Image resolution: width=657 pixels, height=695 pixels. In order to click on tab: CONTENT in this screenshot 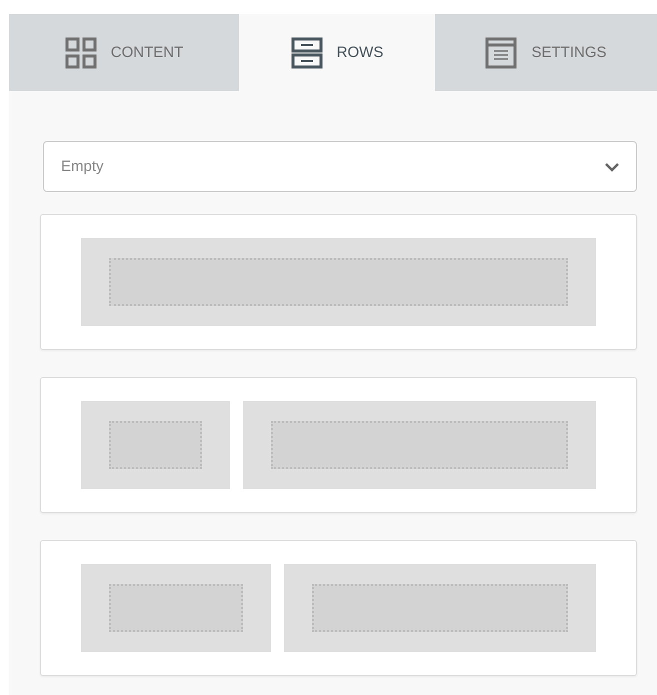, I will do `click(124, 52)`.